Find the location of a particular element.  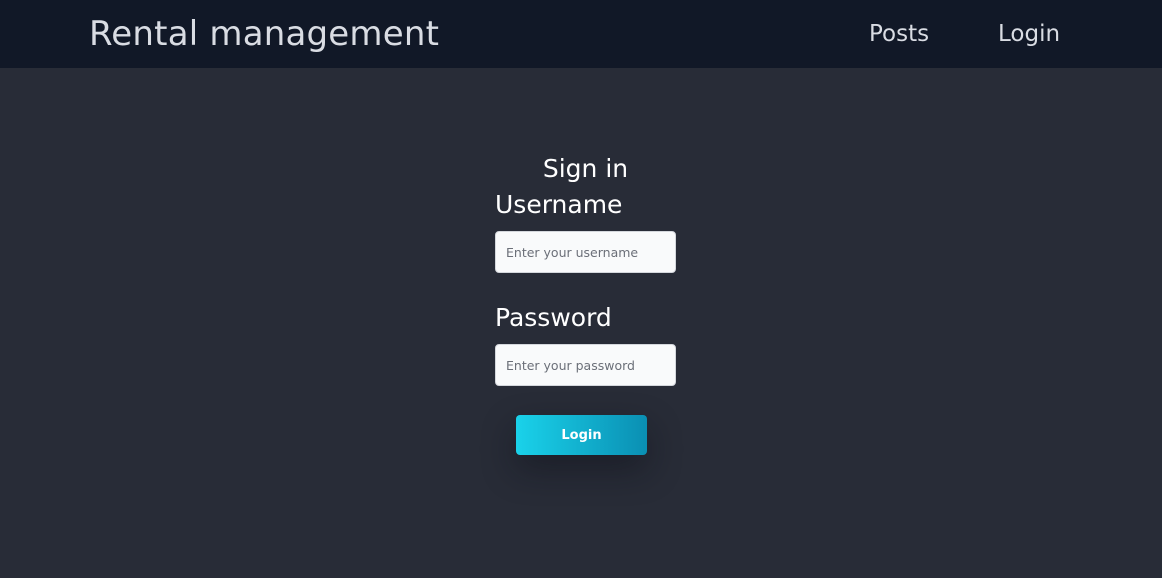

signin-heading: Sign in is located at coordinates (585, 168).